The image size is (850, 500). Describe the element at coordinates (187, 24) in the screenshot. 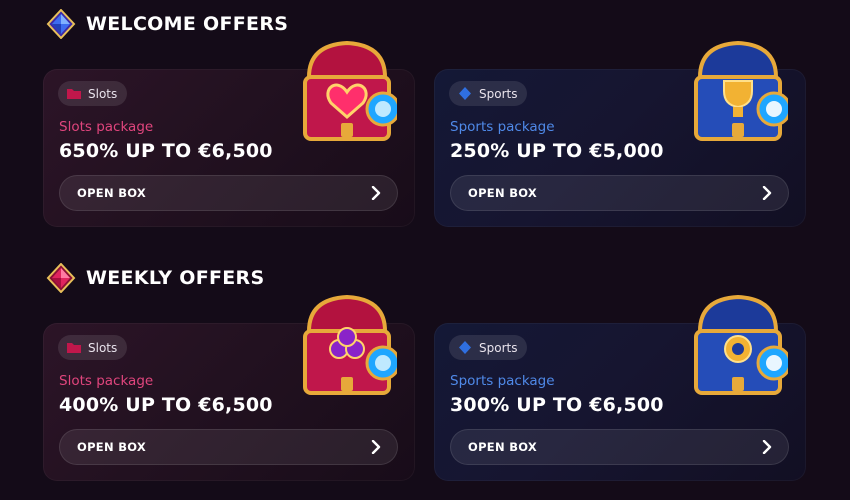

I see `welcome-offers-title: WELCOME OFFERS` at that location.